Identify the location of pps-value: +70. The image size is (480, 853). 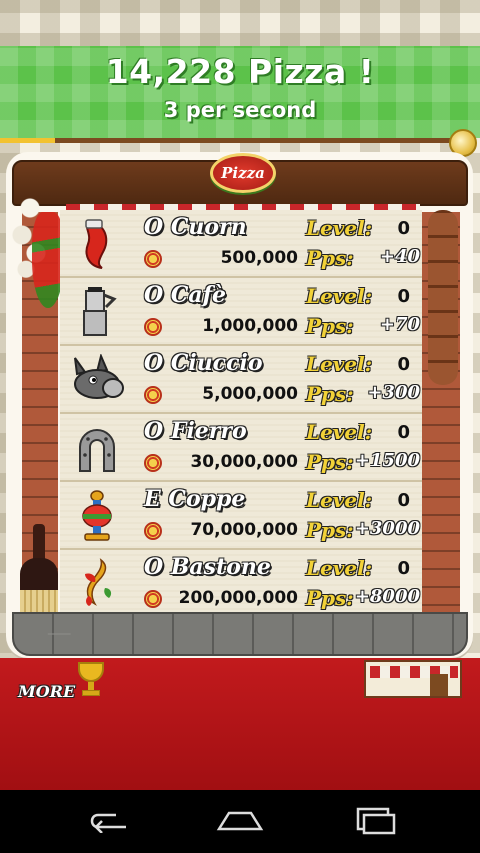
(399, 324).